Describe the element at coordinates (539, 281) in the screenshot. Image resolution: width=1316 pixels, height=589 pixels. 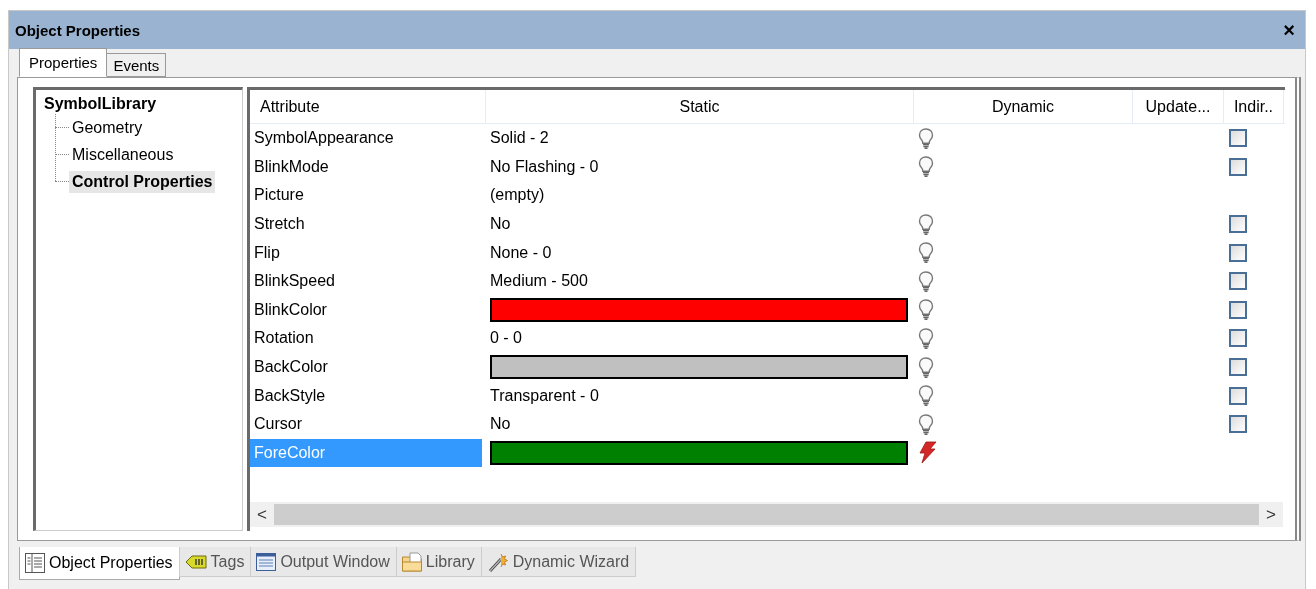
I see `value-text: Medium - 500` at that location.